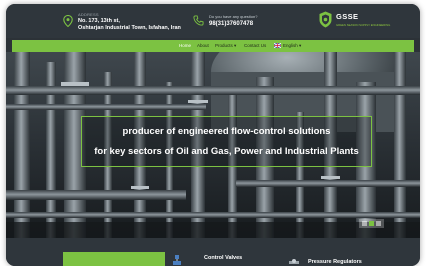 The width and height of the screenshot is (426, 266). What do you see at coordinates (198, 20) in the screenshot?
I see `phone-icon` at bounding box center [198, 20].